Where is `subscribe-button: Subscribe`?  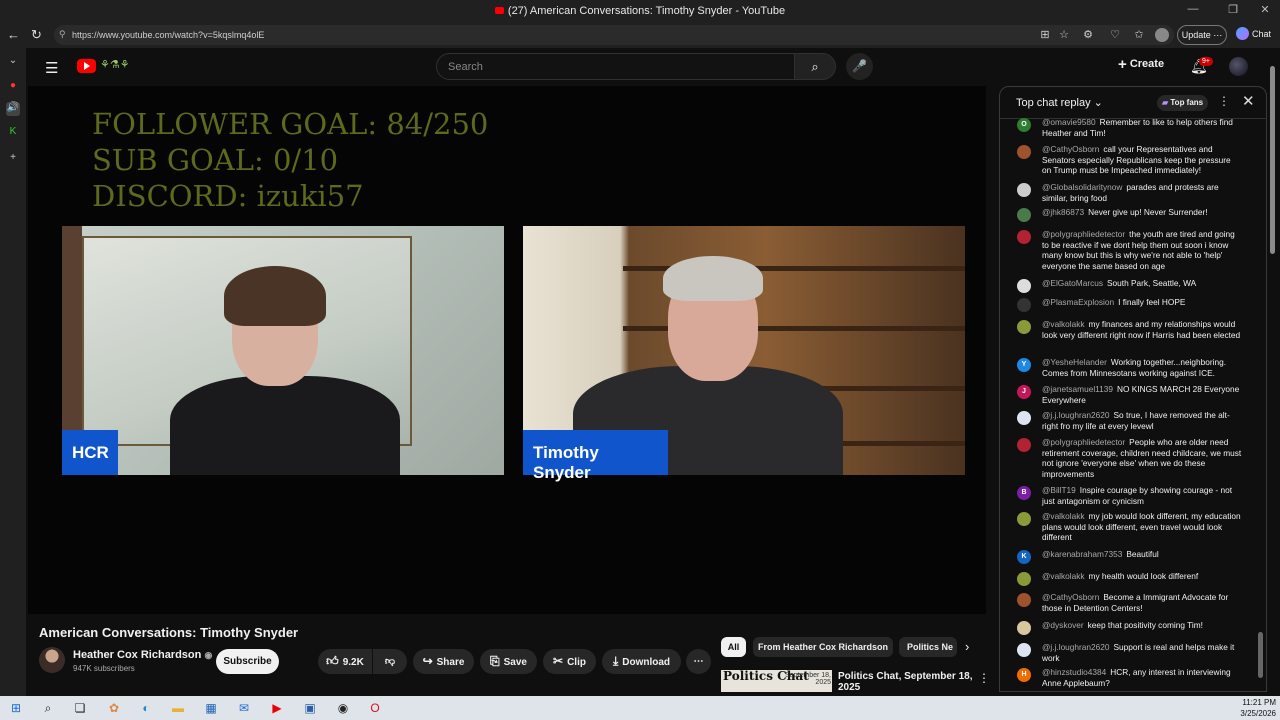 subscribe-button: Subscribe is located at coordinates (247, 661).